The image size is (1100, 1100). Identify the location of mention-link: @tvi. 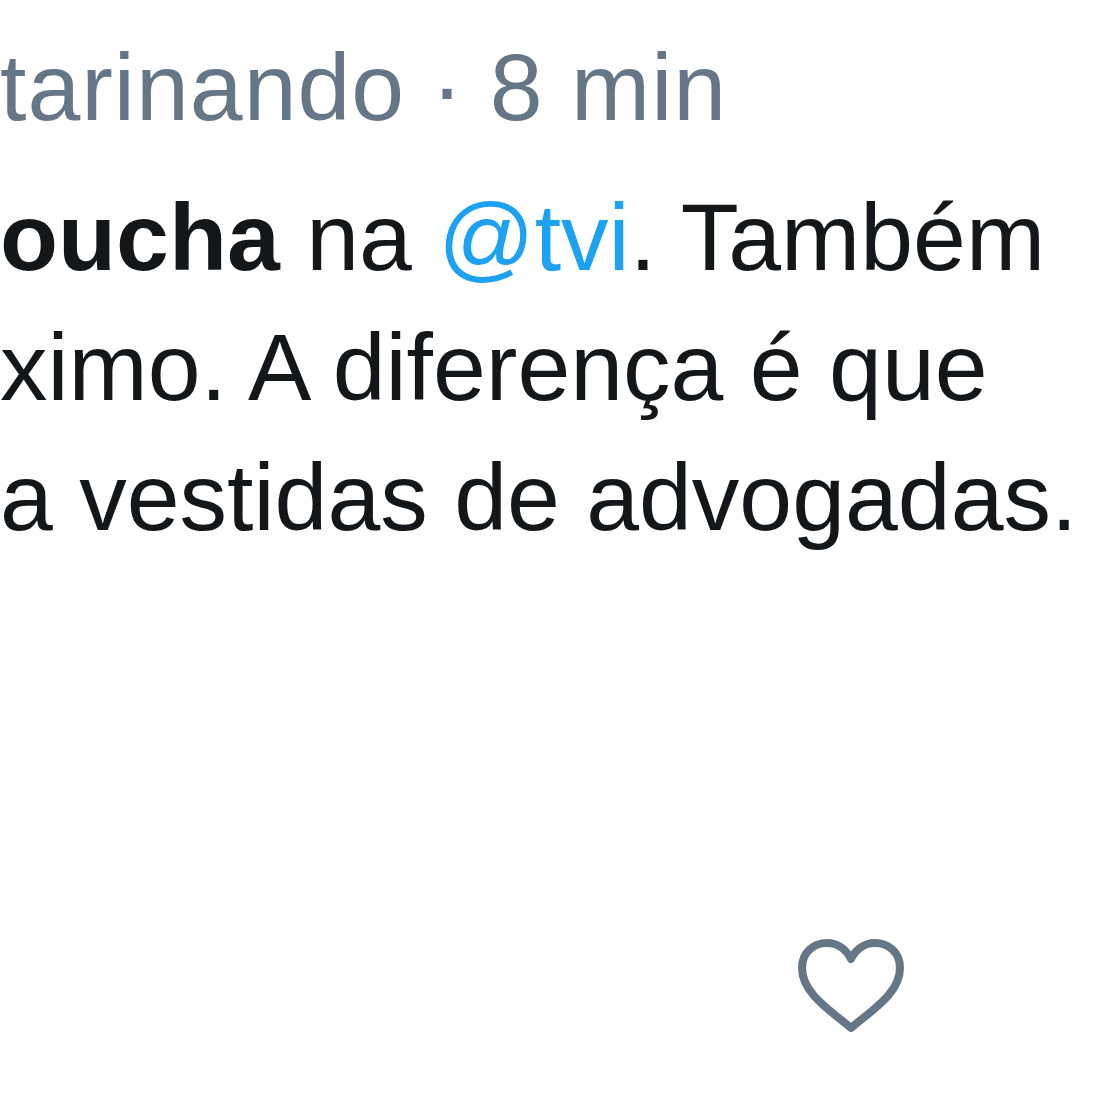
(534, 237).